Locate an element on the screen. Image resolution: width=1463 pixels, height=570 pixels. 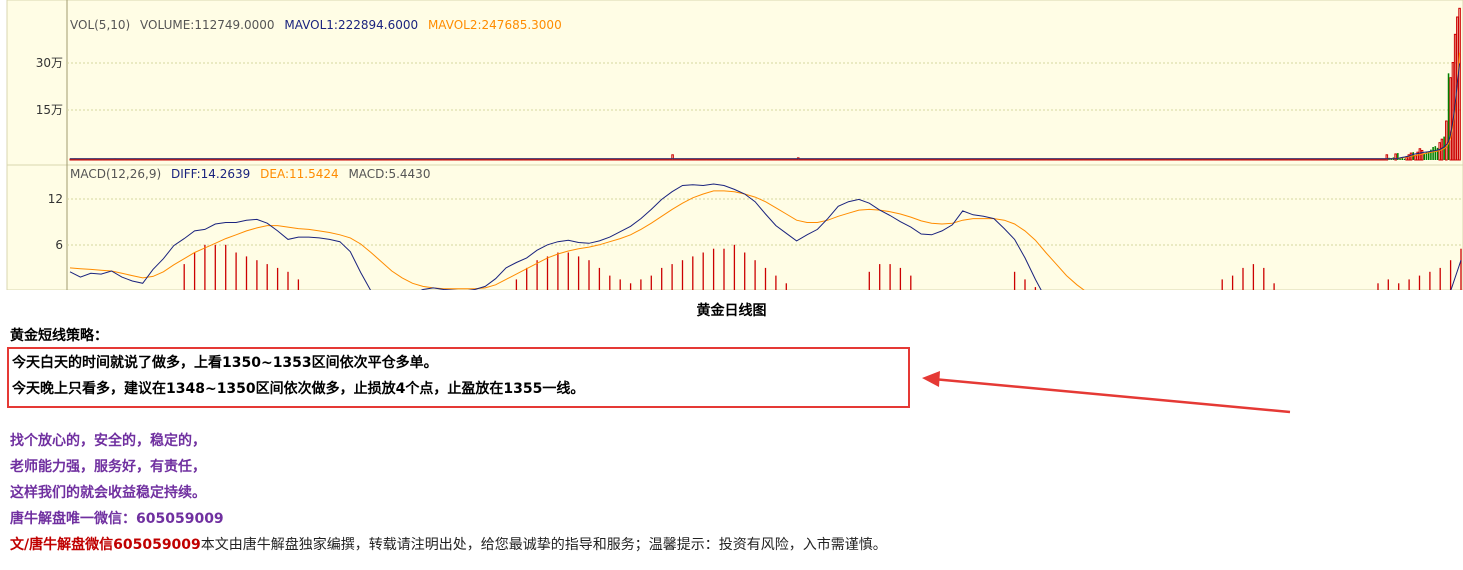
arrow-shaft is located at coordinates (1111, 395).